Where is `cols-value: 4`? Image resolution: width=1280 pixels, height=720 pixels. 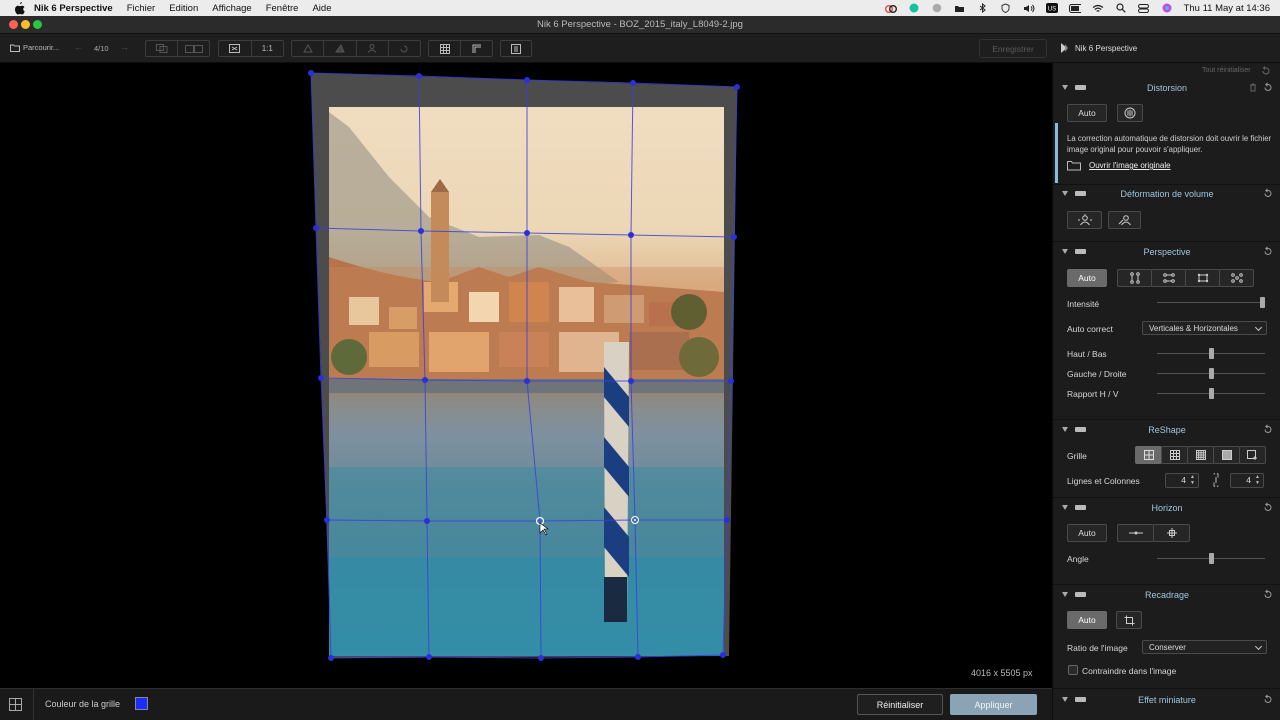
cols-value: 4 is located at coordinates (1248, 480).